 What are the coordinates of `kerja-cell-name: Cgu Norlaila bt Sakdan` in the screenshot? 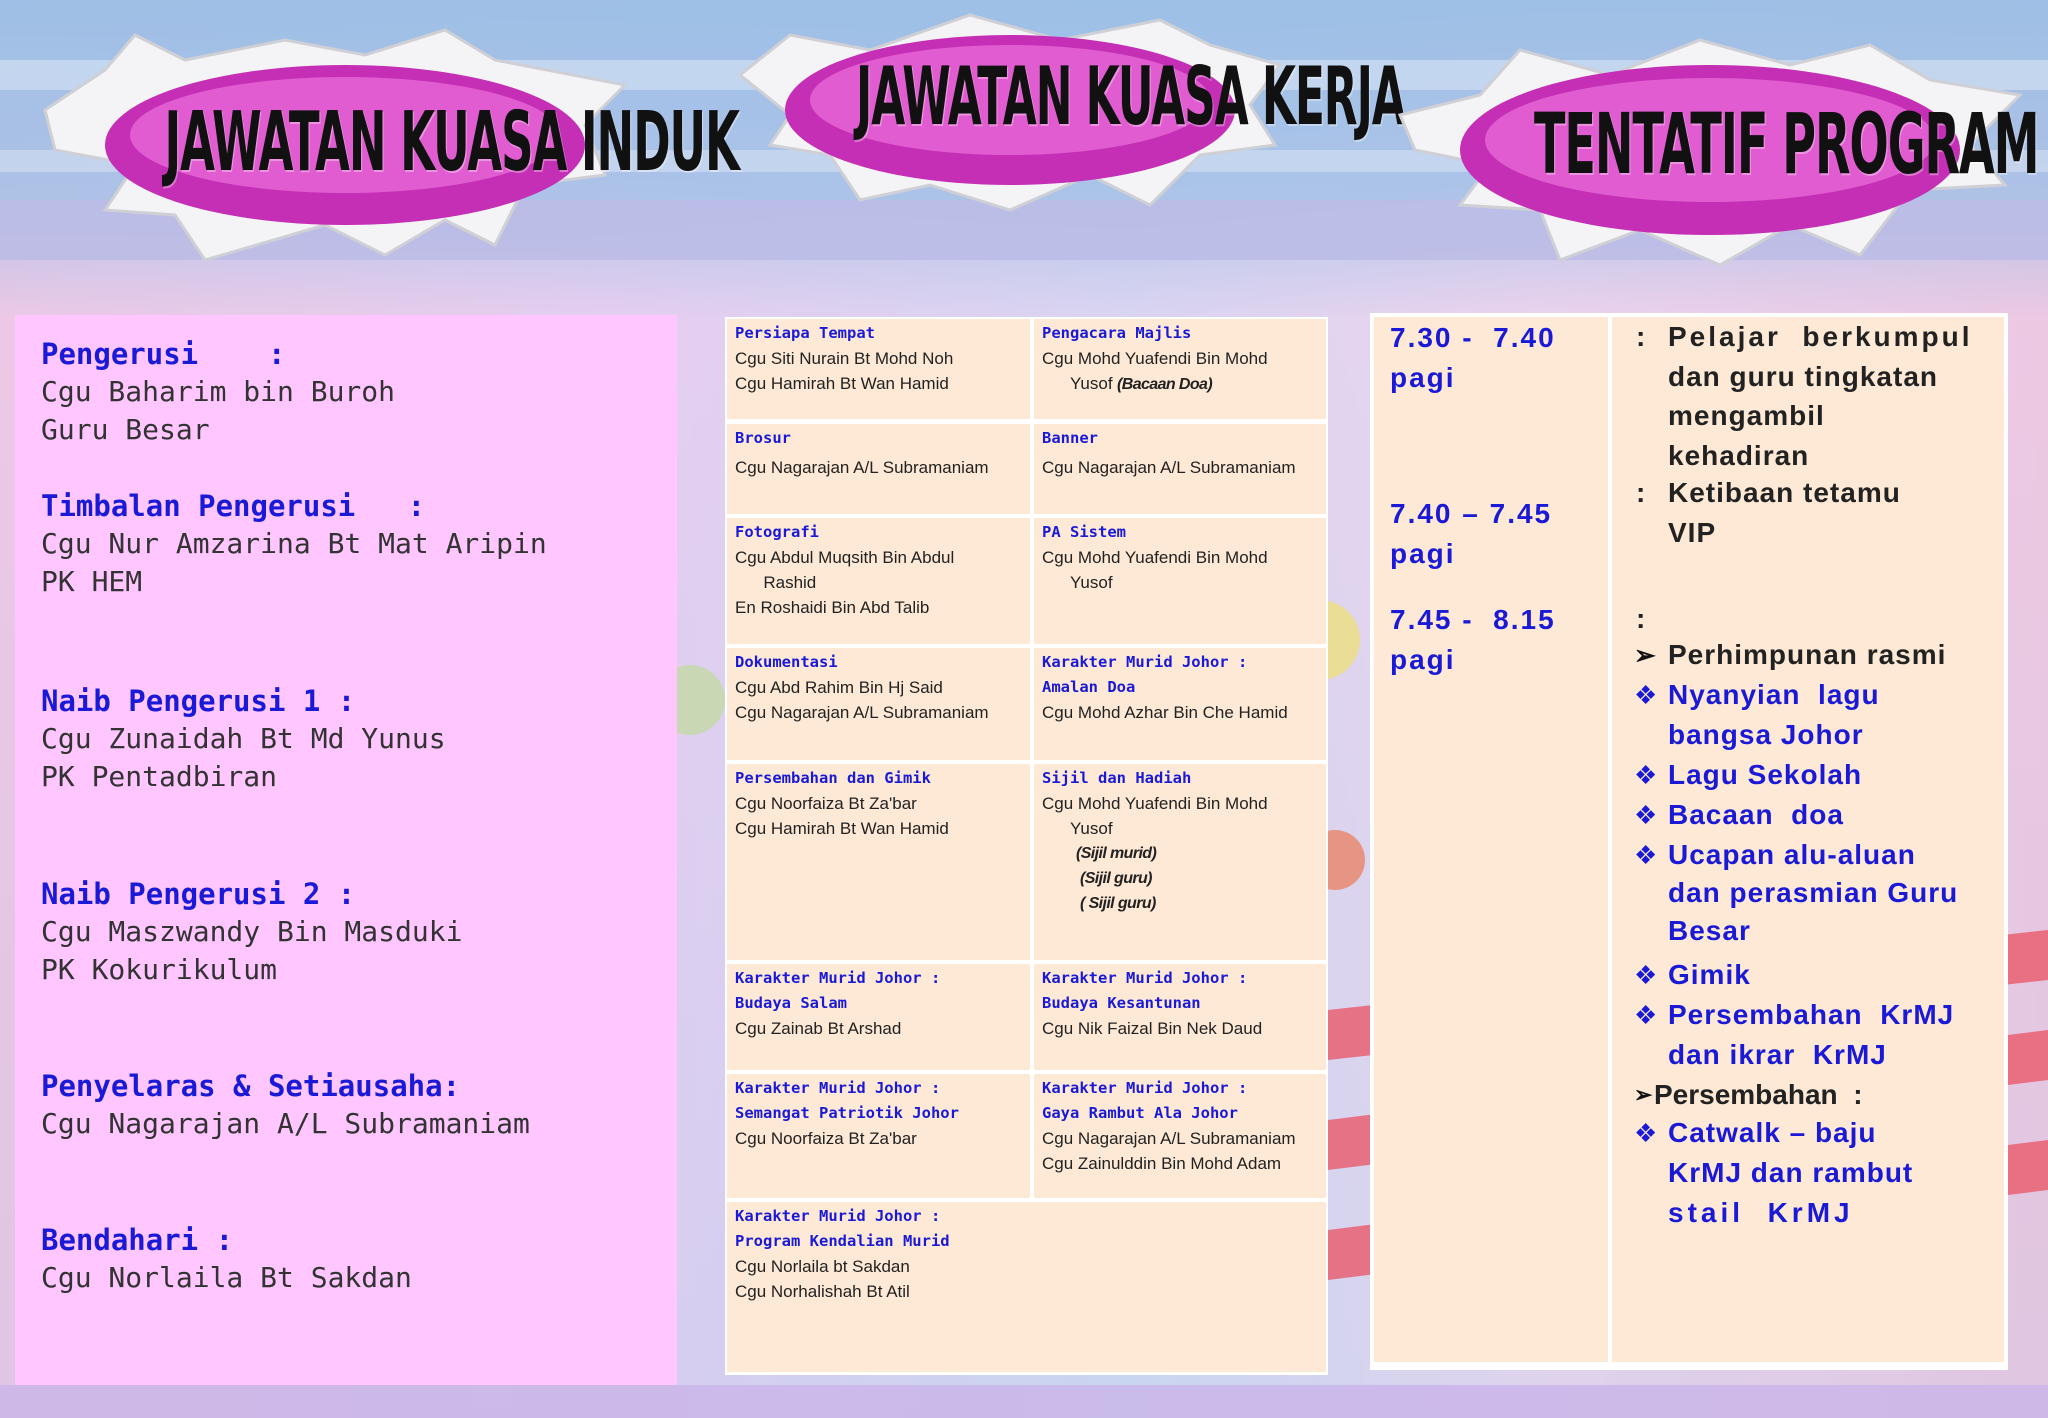 It's located at (822, 1266).